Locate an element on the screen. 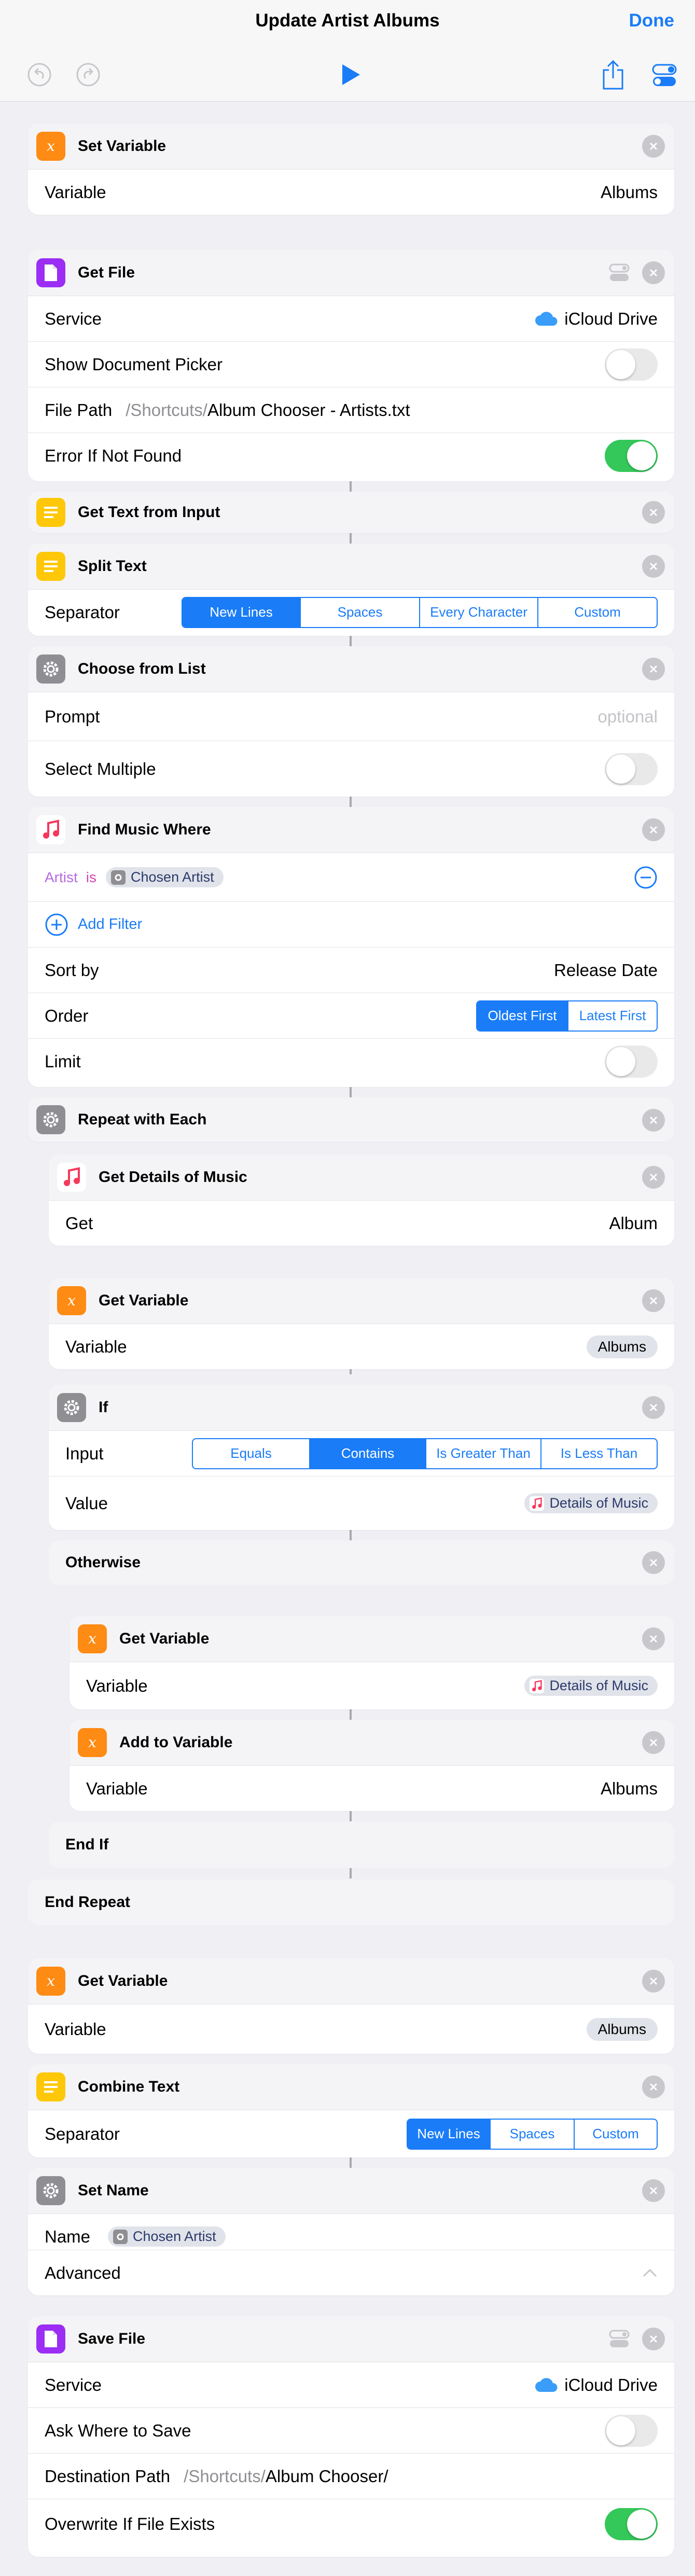  set-name-action: Set Name Name Chosen Artist is located at coordinates (351, 2214).